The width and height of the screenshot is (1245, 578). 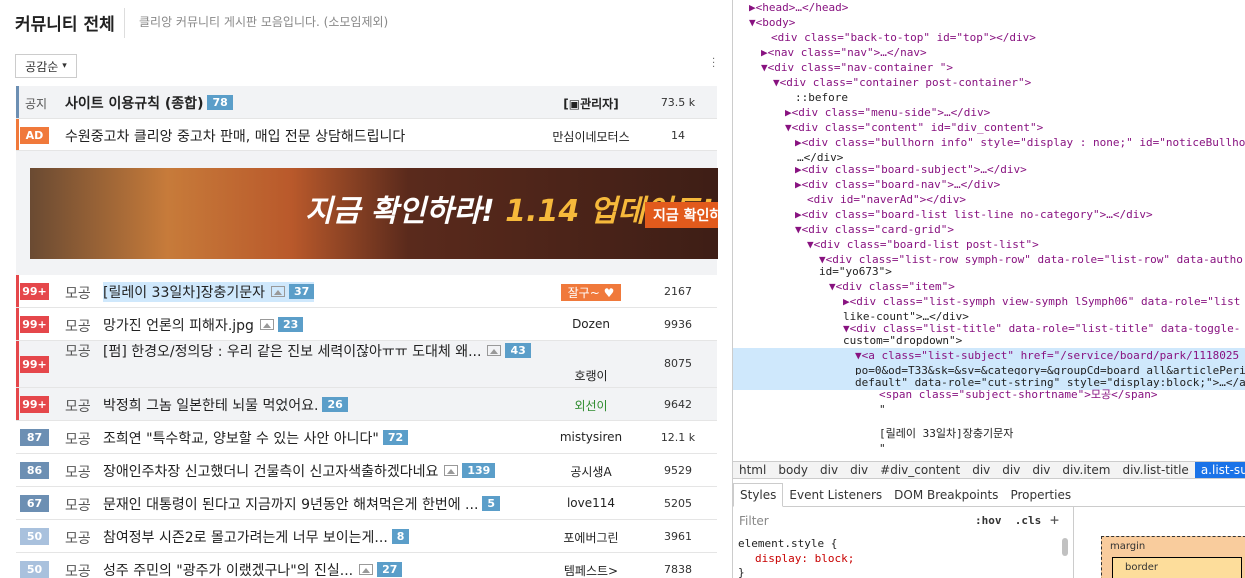 What do you see at coordinates (1086, 470) in the screenshot?
I see `breadcrumb-item: div.item` at bounding box center [1086, 470].